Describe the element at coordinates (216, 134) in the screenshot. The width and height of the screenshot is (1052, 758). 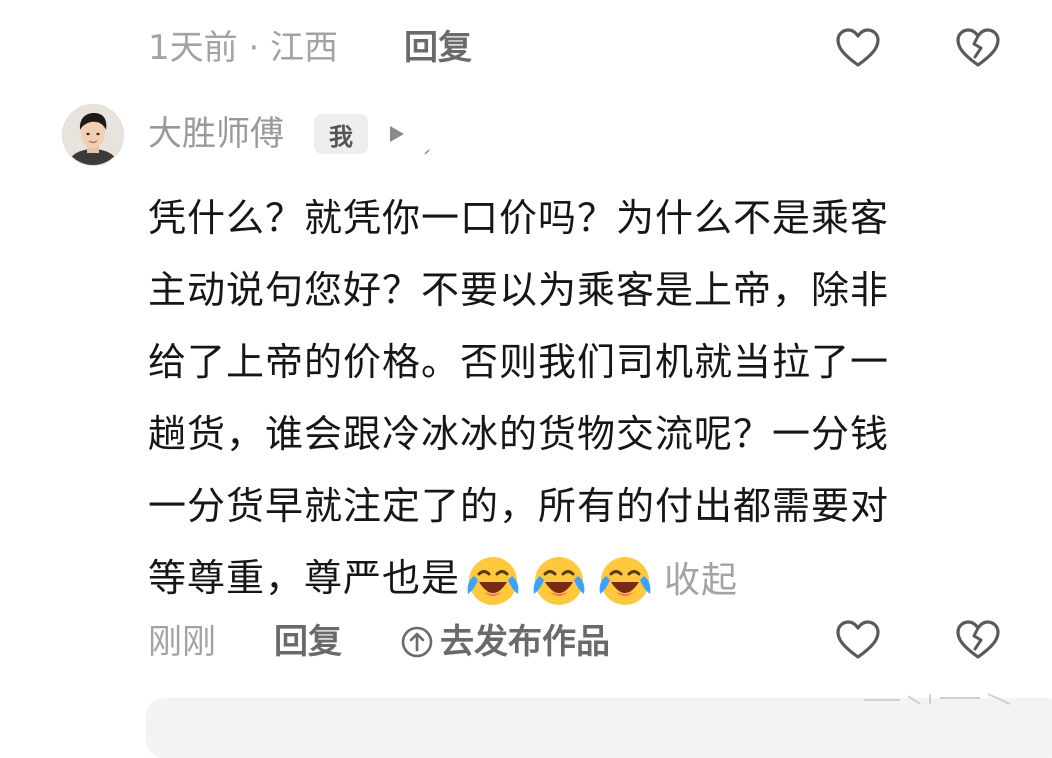
I see `comment-author-name: 大胜师傅` at that location.